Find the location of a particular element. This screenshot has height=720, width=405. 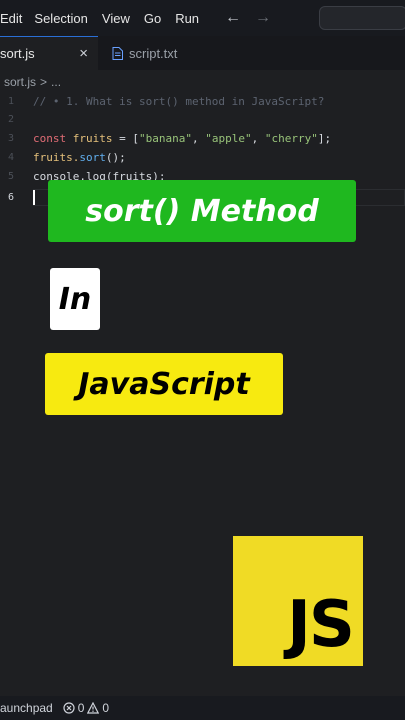

language-banner: JavaScript is located at coordinates (164, 384).